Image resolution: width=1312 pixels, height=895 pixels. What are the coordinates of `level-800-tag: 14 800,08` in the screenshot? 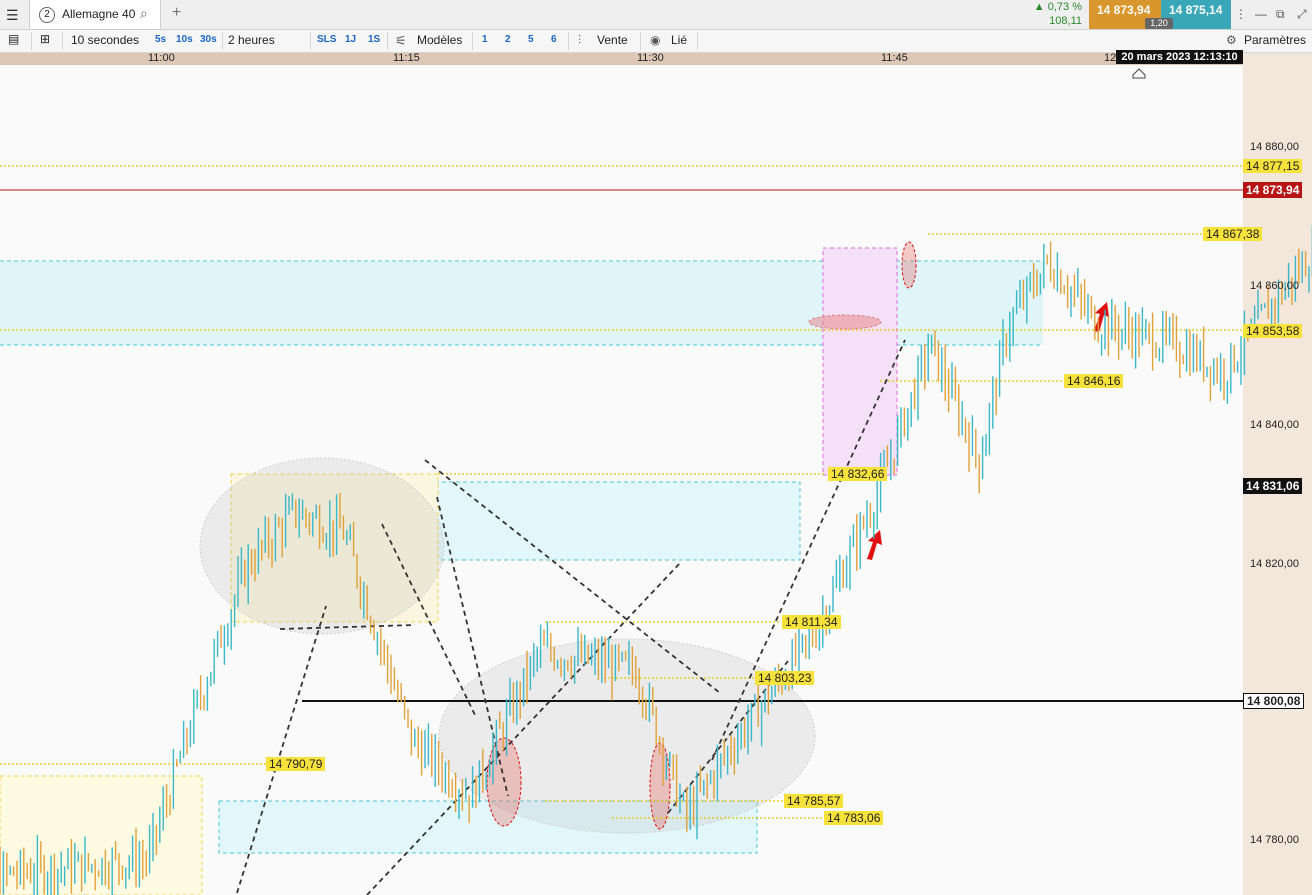 It's located at (1274, 701).